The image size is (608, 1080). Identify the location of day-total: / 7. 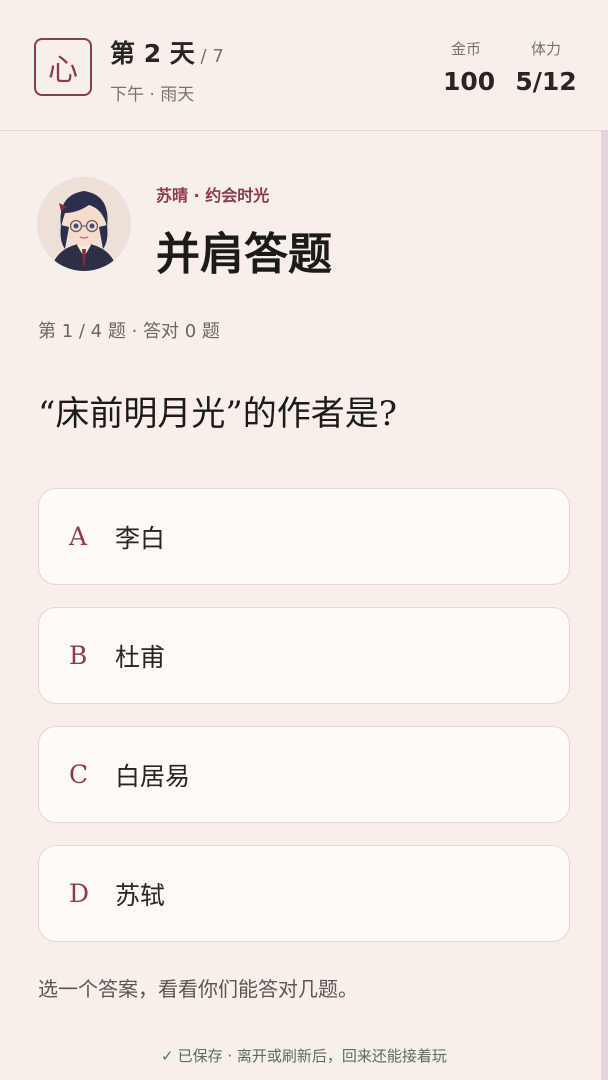
(209, 56).